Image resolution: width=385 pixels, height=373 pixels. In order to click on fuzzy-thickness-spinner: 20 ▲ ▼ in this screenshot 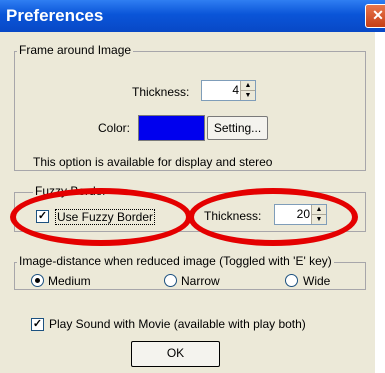, I will do `click(300, 214)`.